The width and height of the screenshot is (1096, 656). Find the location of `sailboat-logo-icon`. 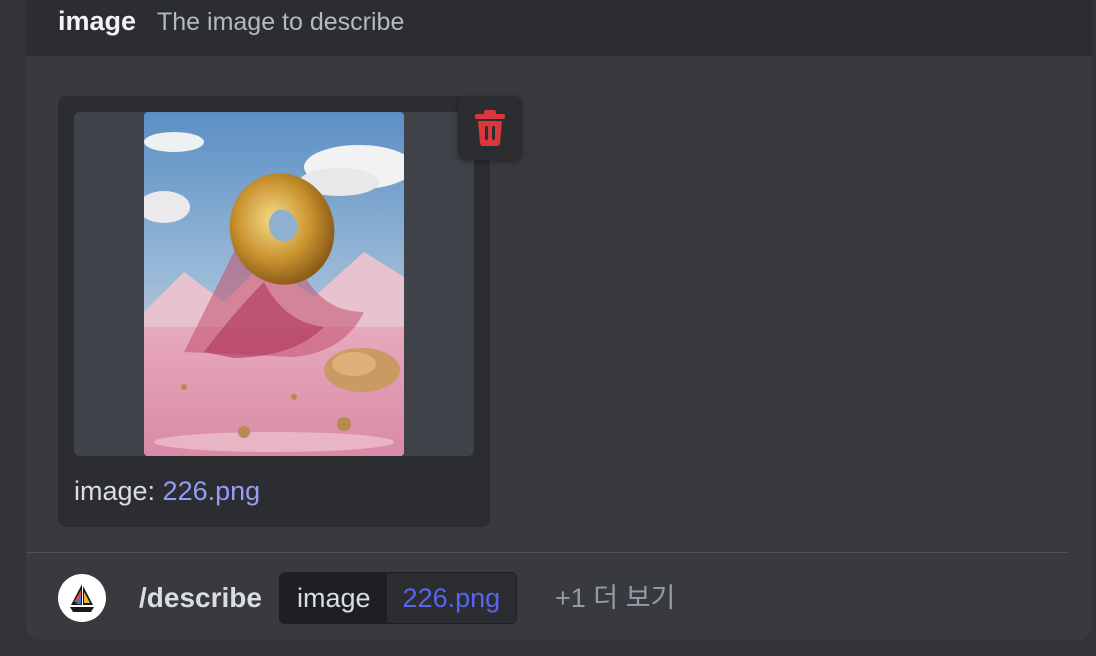

sailboat-logo-icon is located at coordinates (82, 598).